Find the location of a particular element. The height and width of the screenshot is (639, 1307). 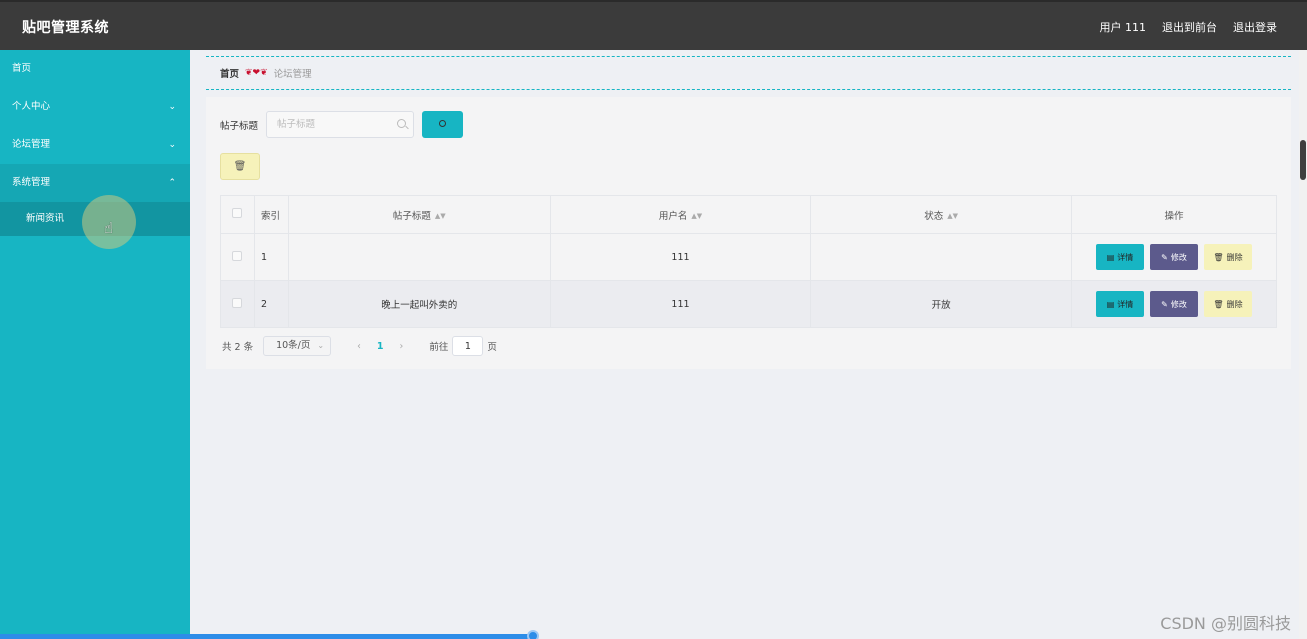

search-input is located at coordinates (340, 124).